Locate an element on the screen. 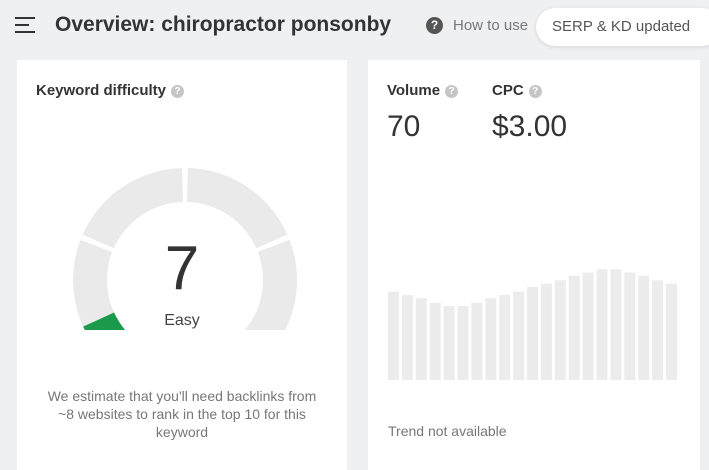 Image resolution: width=709 pixels, height=470 pixels. cpc-title: CPC? is located at coordinates (517, 90).